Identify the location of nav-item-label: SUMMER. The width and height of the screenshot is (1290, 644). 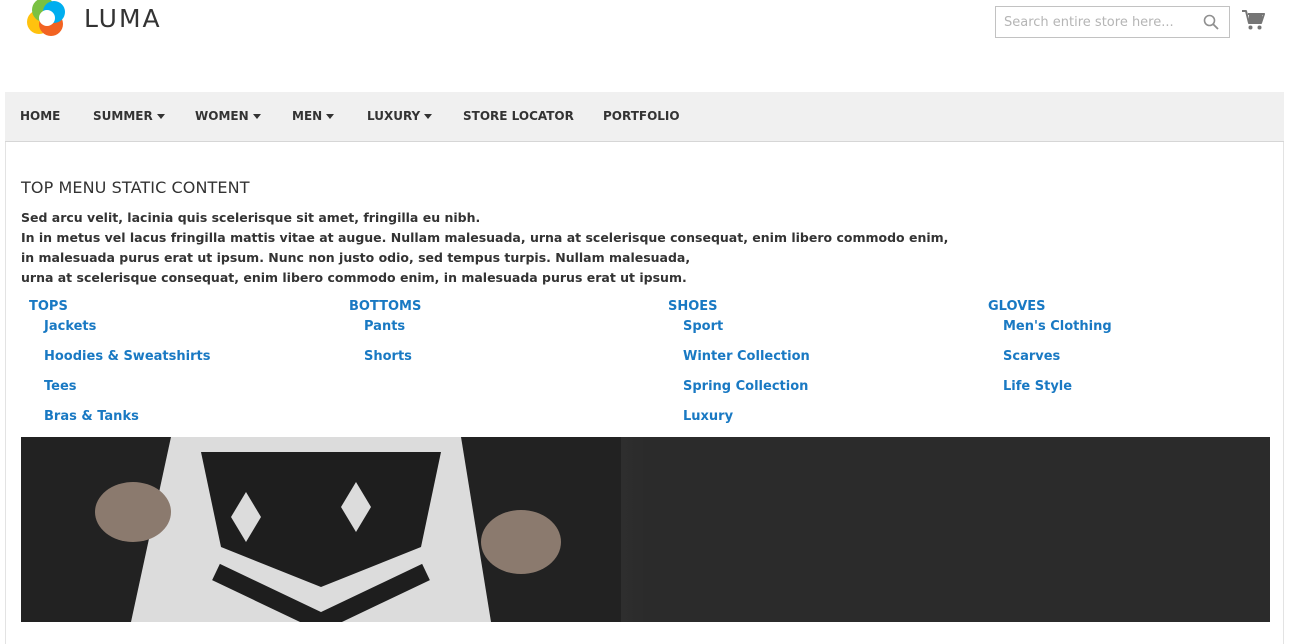
(123, 116).